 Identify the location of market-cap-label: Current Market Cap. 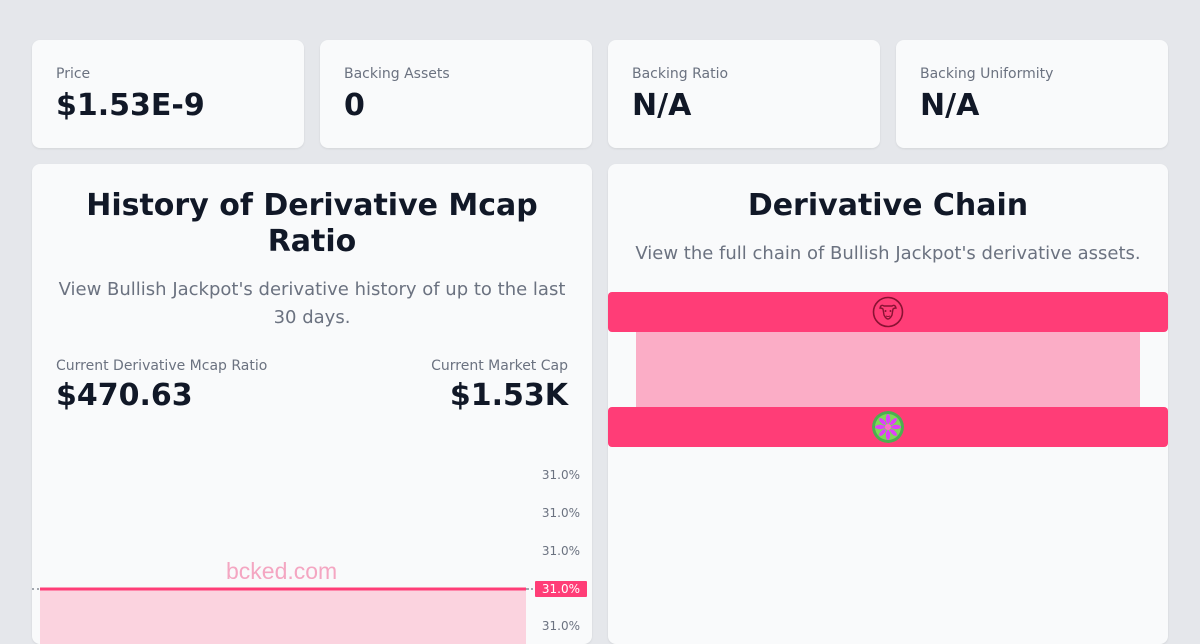
(499, 366).